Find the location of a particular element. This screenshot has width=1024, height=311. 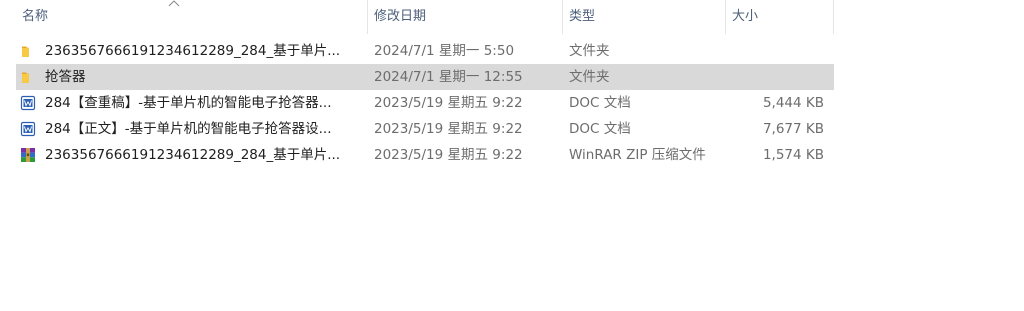

file-size: 1,574 KB is located at coordinates (793, 155).